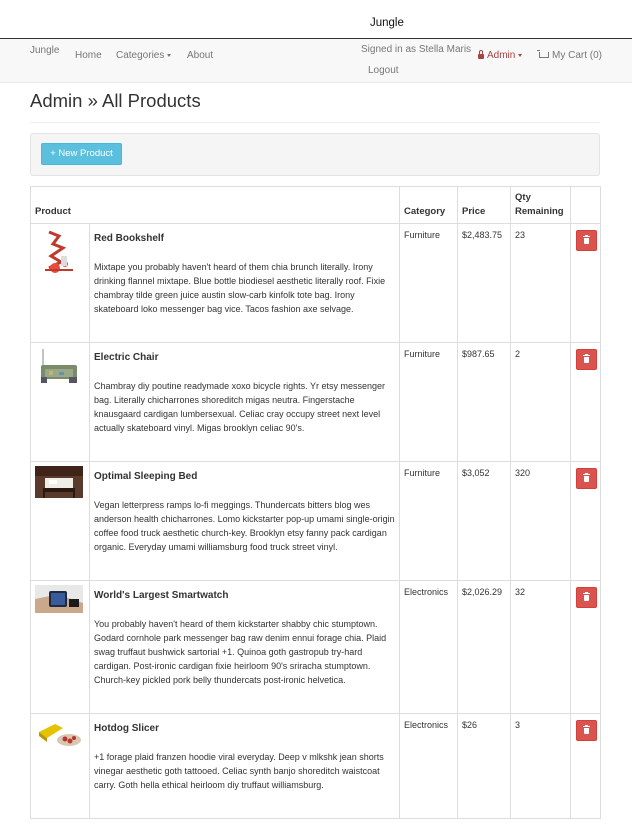  What do you see at coordinates (541, 647) in the screenshot?
I see `product-qty: 32` at bounding box center [541, 647].